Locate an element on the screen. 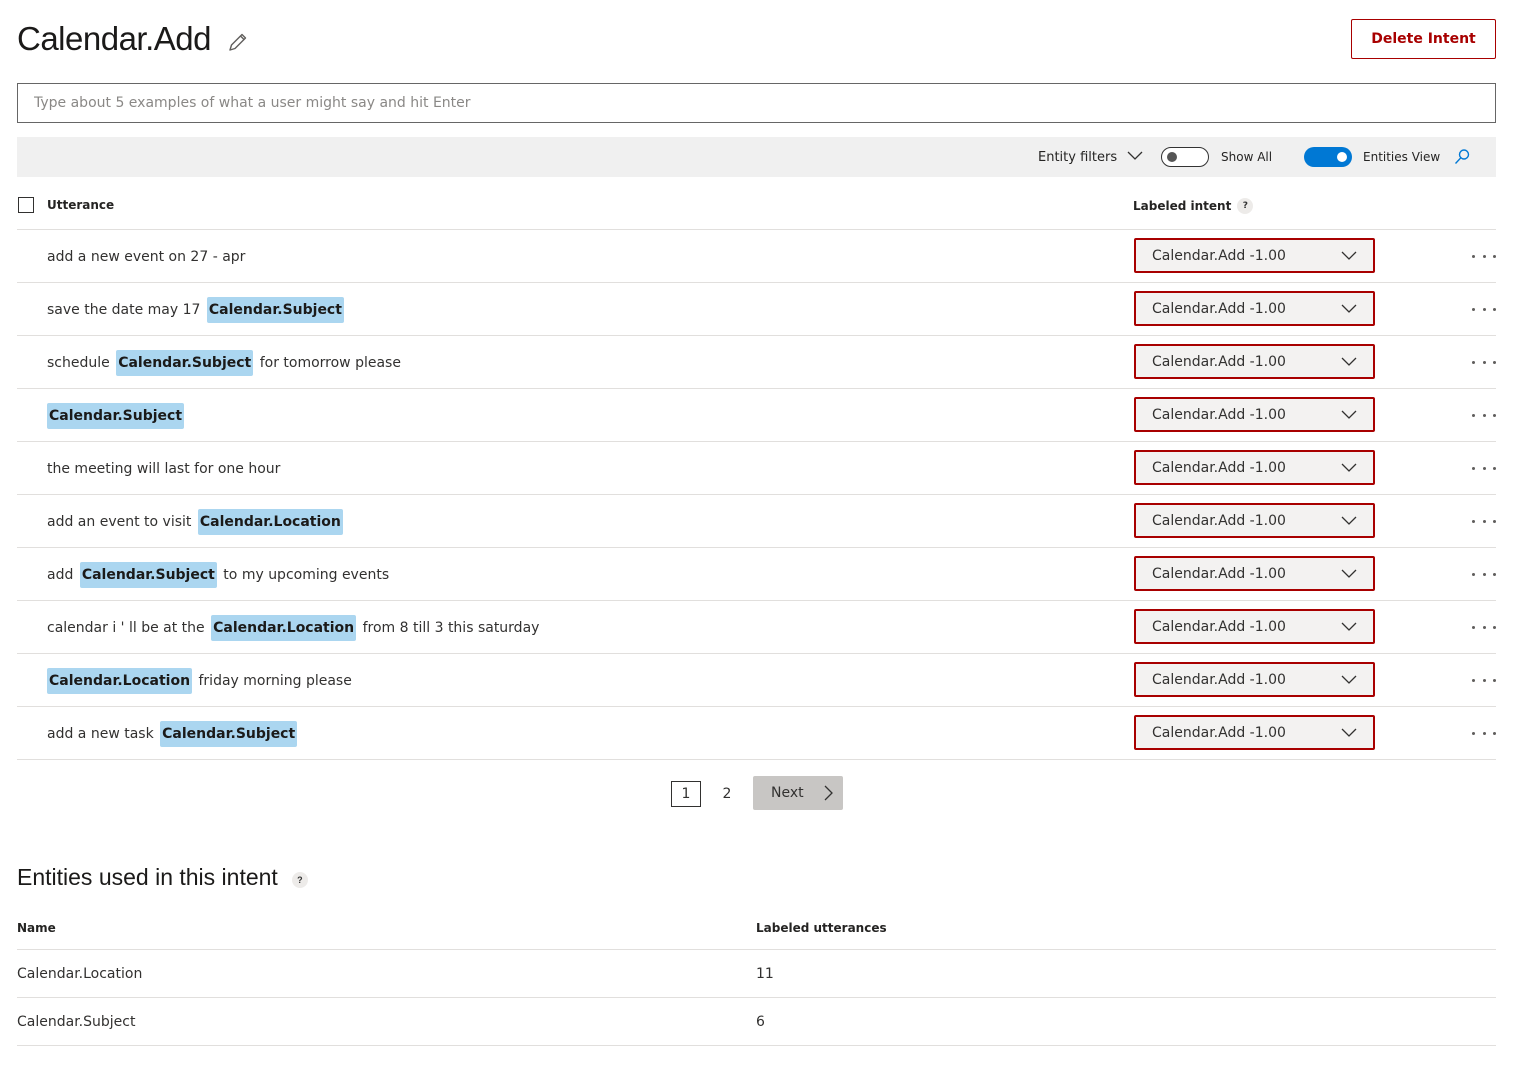  entity-count: 11 is located at coordinates (765, 974).